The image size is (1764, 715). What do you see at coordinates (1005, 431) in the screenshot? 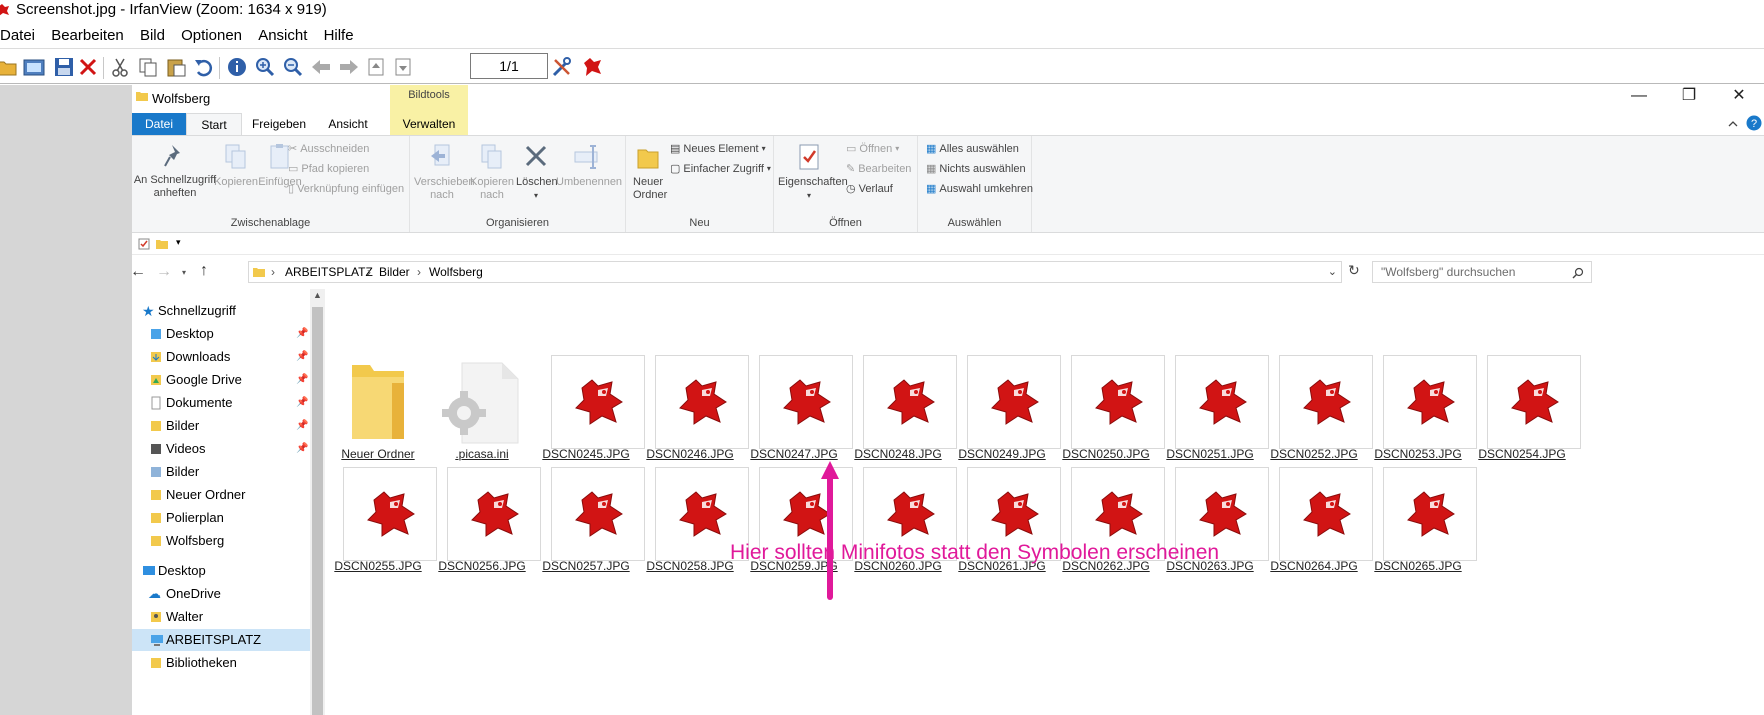
I see `file-item-jpg: DSCN0261.JPG` at bounding box center [1005, 431].